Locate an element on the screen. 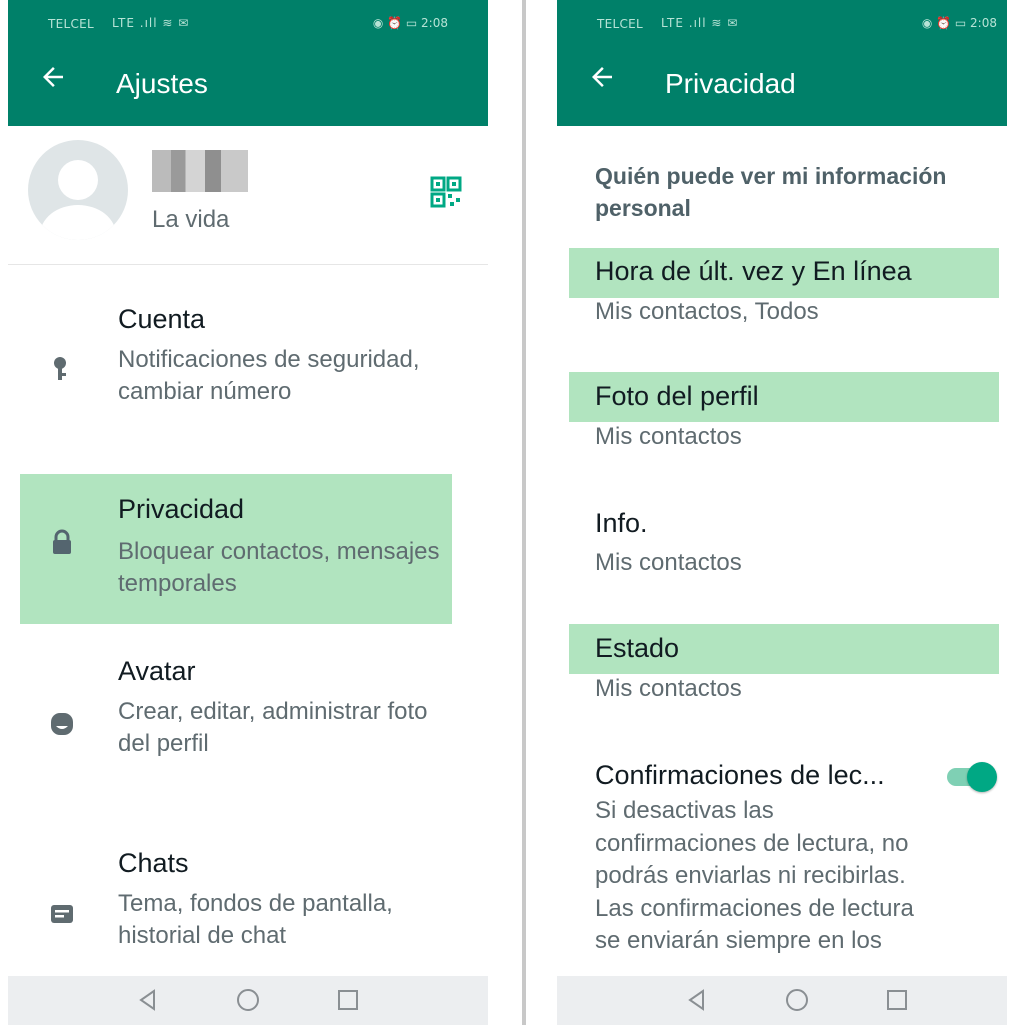  privacy-item-subtitle: Mis contactos, Todos is located at coordinates (707, 311).